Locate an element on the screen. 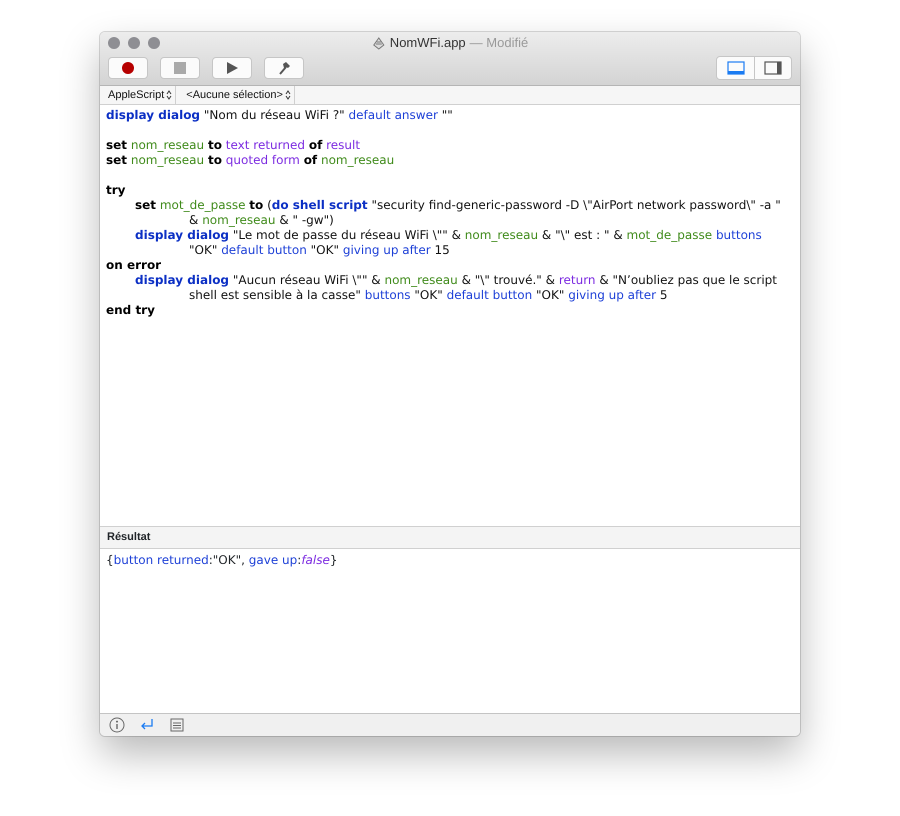 This screenshot has width=900, height=816. info-icon is located at coordinates (117, 725).